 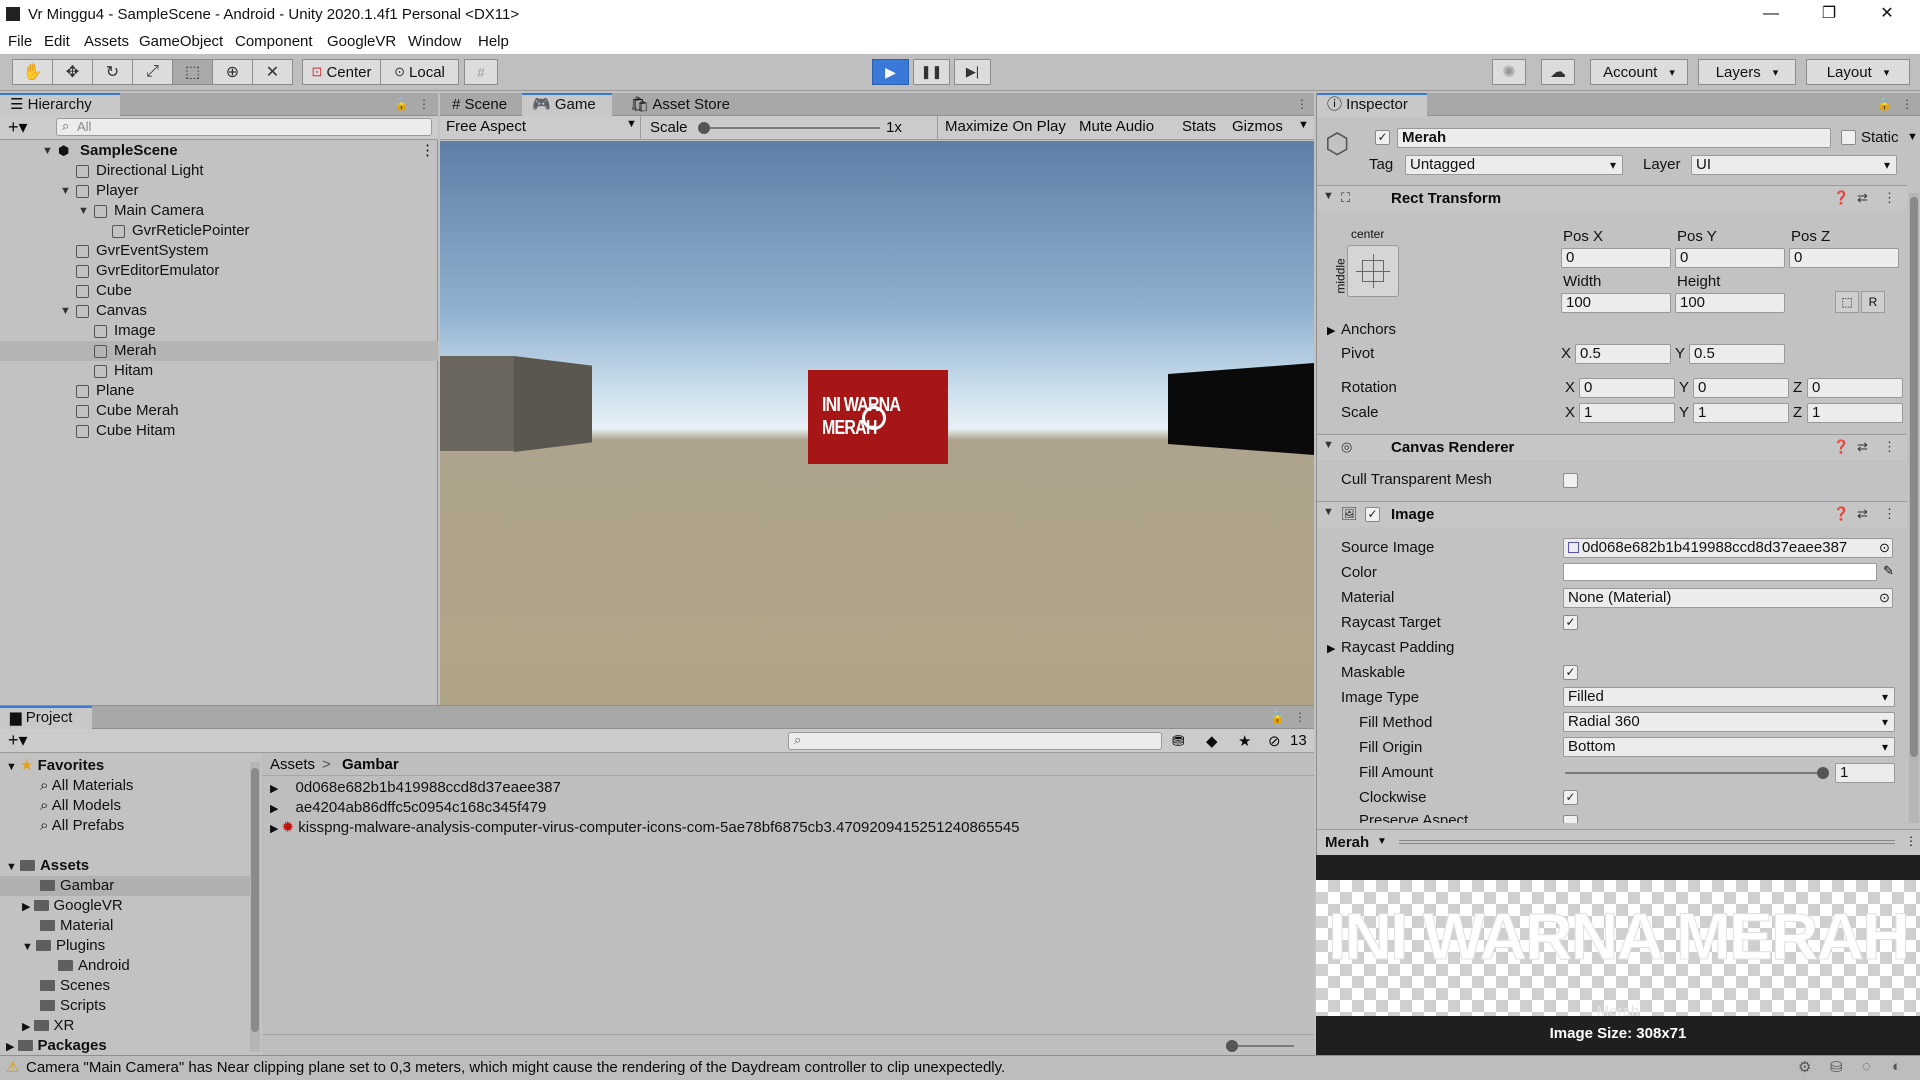 What do you see at coordinates (1623, 354) in the screenshot?
I see `pivot-x-field: 0.5` at bounding box center [1623, 354].